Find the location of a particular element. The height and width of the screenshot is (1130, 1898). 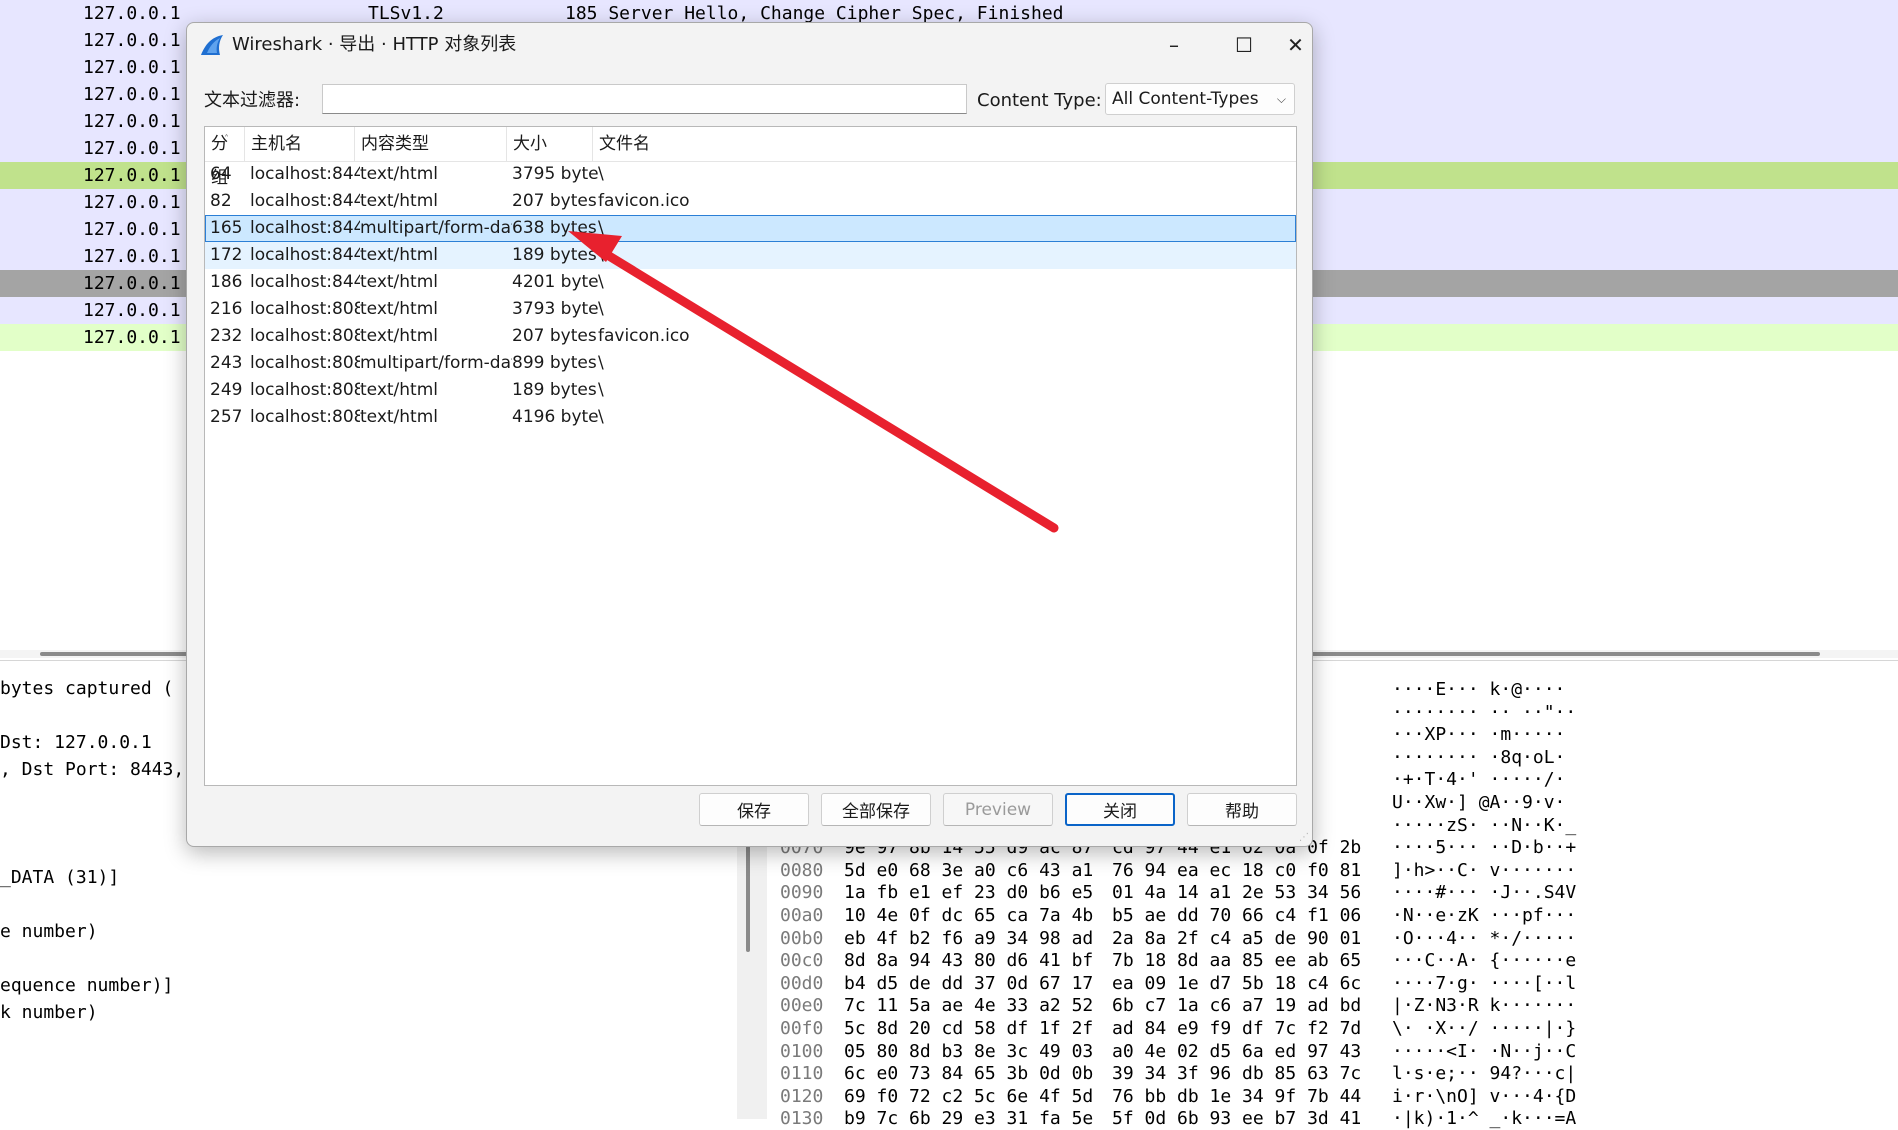

column-header-label: 主机名 is located at coordinates (276, 144).